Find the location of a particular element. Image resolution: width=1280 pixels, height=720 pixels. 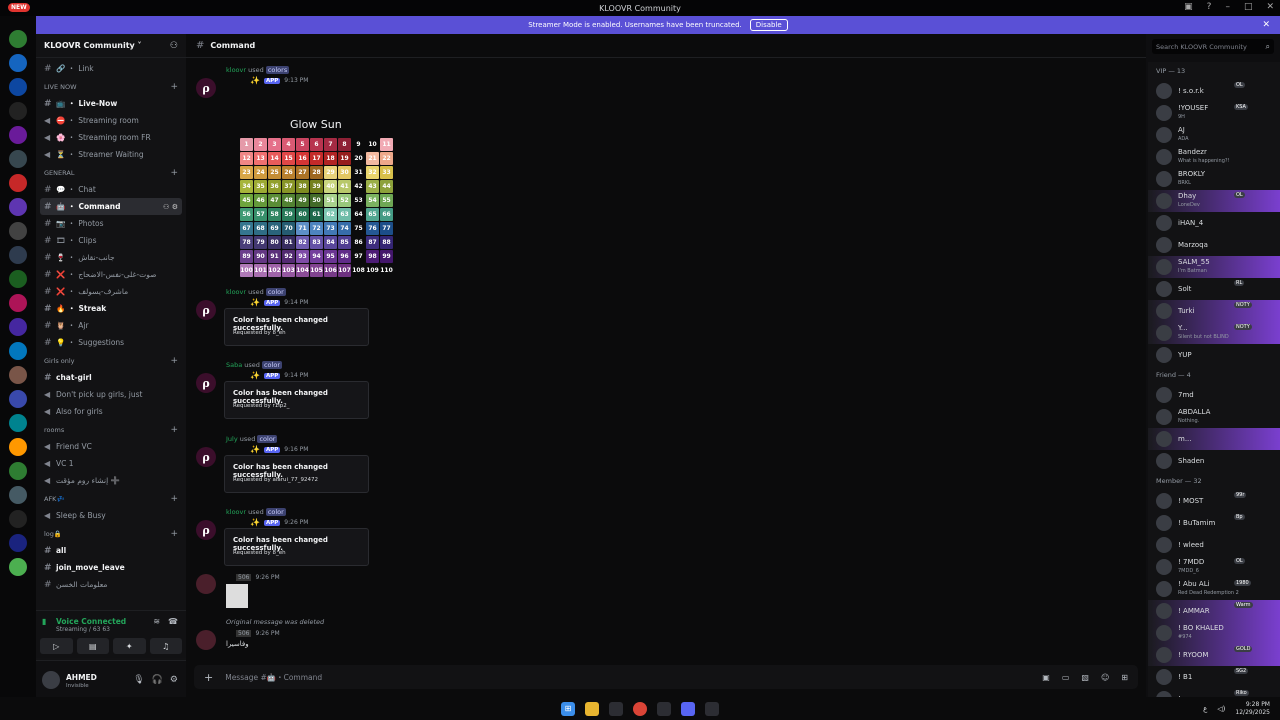

channel-category: LIVE NOW + is located at coordinates (111, 87).